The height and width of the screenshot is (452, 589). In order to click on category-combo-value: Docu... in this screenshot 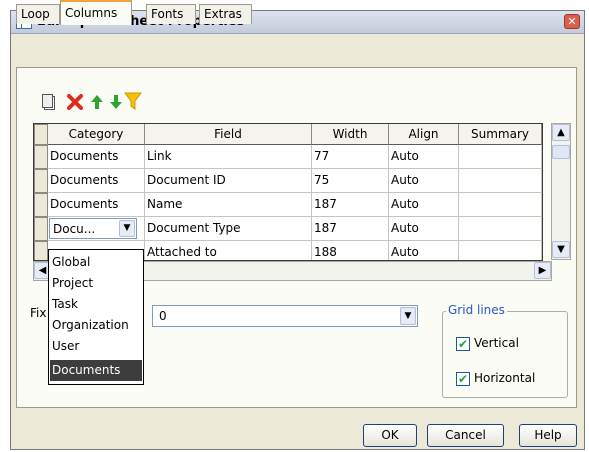, I will do `click(74, 229)`.